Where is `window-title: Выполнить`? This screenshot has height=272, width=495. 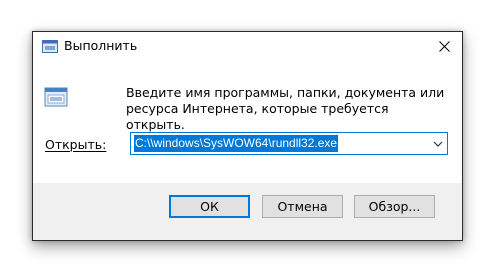
window-title: Выполнить is located at coordinates (101, 45).